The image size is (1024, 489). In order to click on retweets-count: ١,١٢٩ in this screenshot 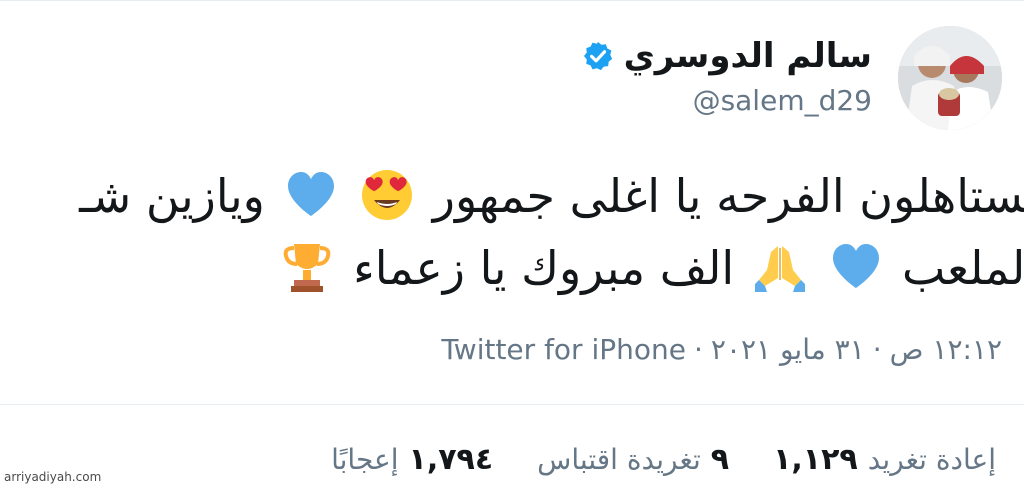, I will do `click(815, 459)`.